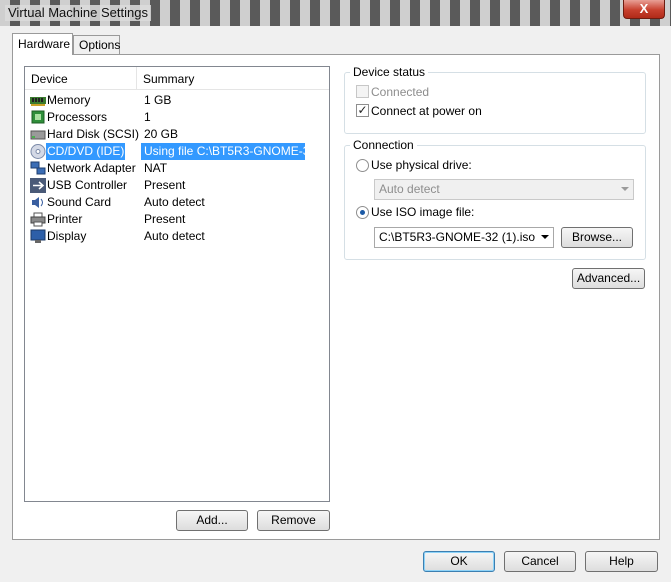 This screenshot has height=582, width=671. I want to click on device-name: Memory, so click(69, 100).